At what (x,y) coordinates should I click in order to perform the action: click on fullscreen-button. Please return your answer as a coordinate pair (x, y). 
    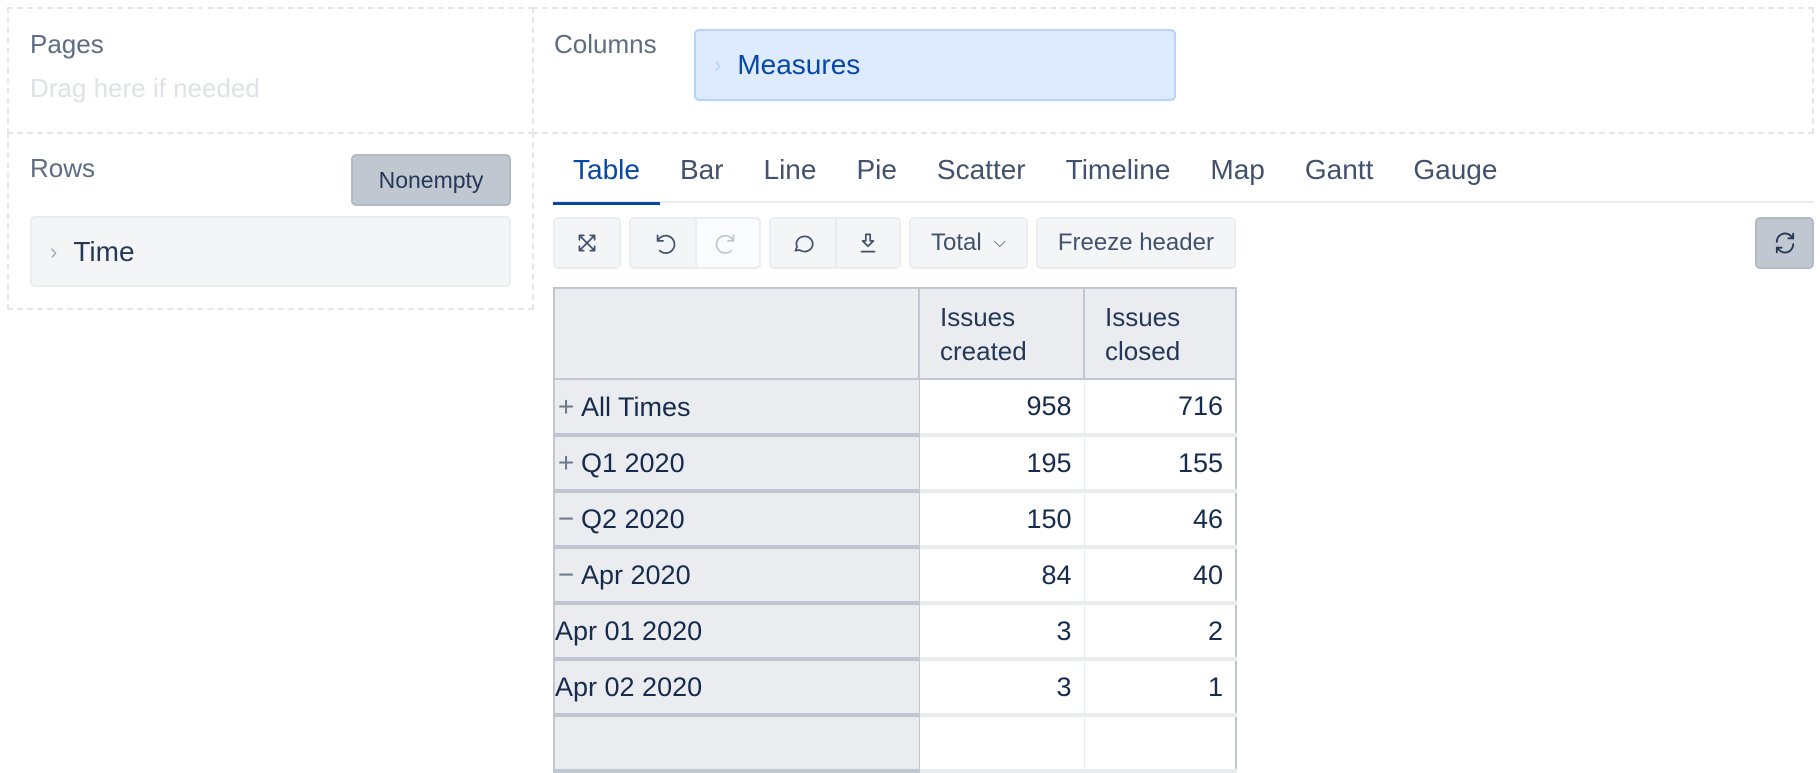
    Looking at the image, I should click on (587, 243).